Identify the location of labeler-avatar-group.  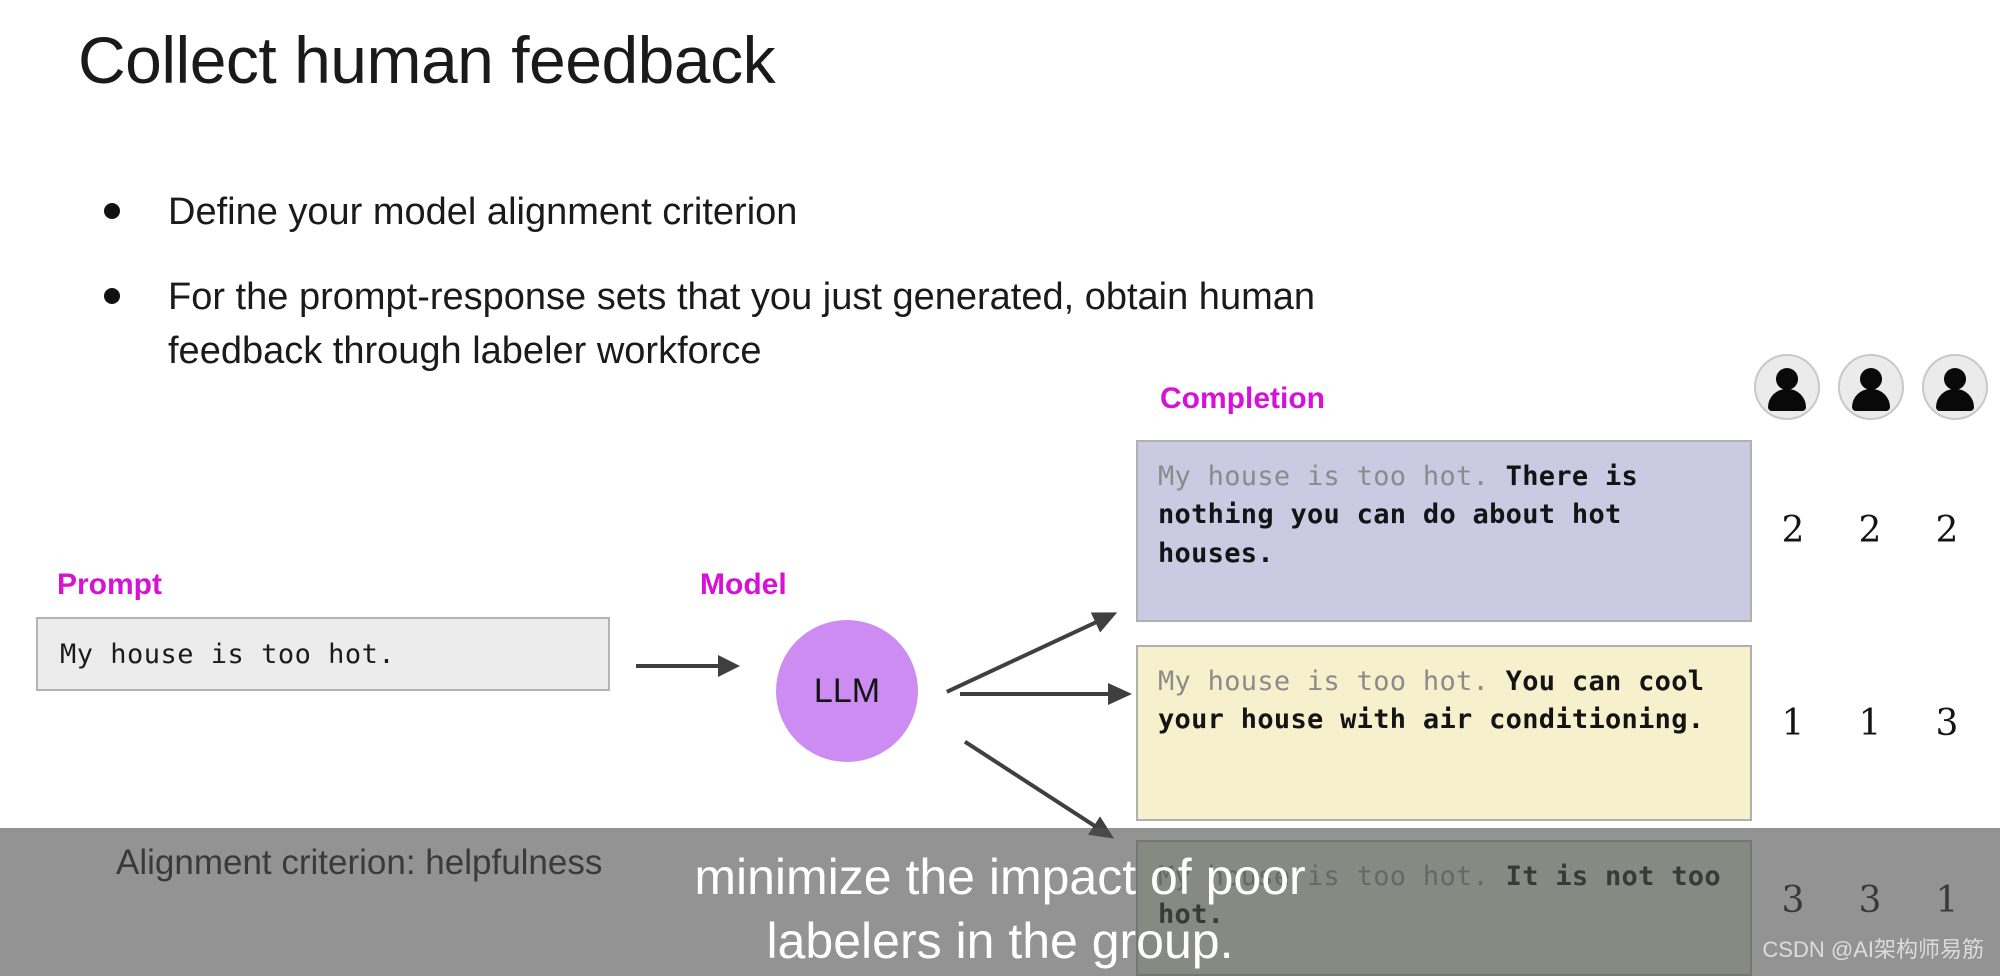
(1871, 387).